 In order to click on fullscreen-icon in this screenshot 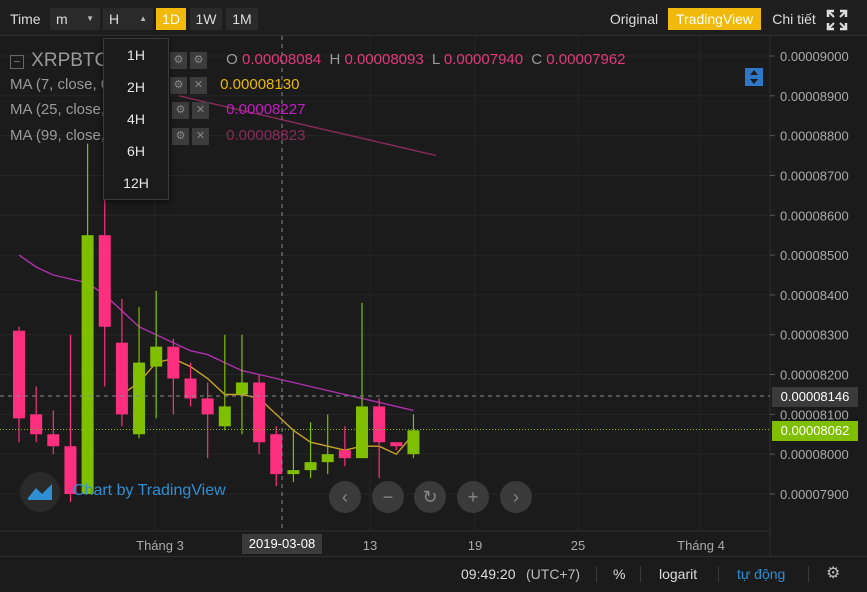, I will do `click(837, 20)`.